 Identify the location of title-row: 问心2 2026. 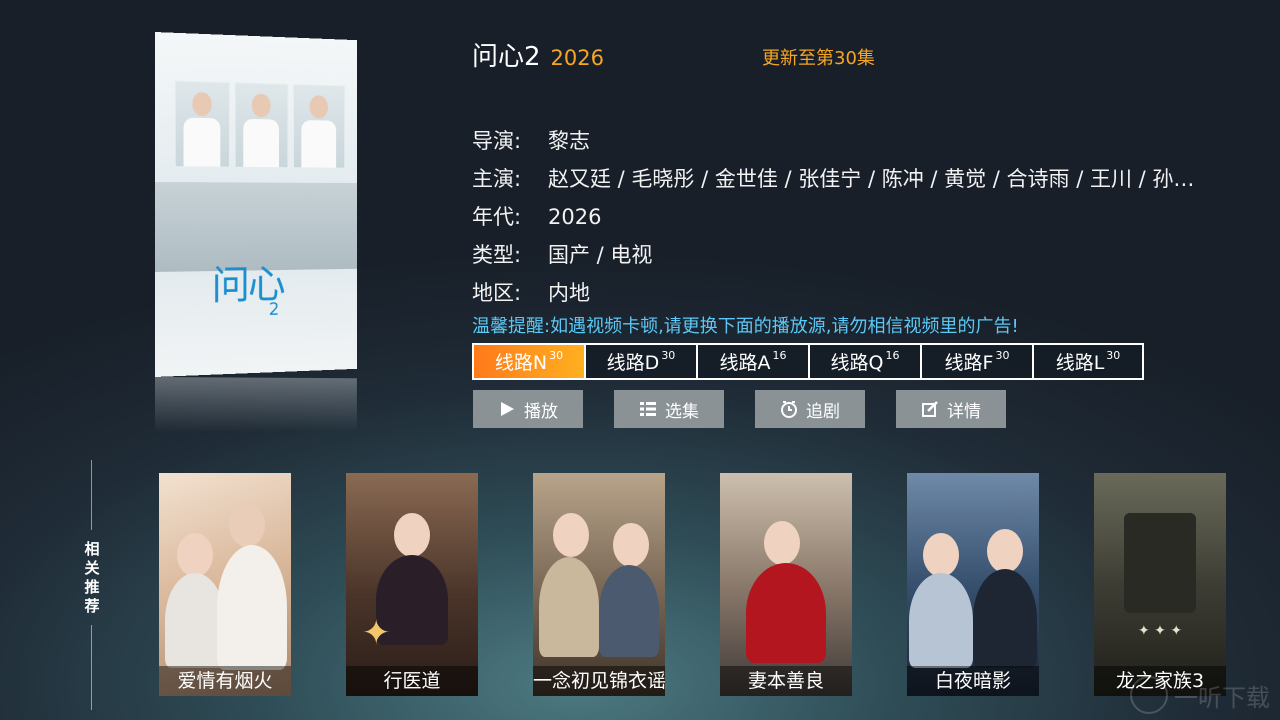
(538, 54).